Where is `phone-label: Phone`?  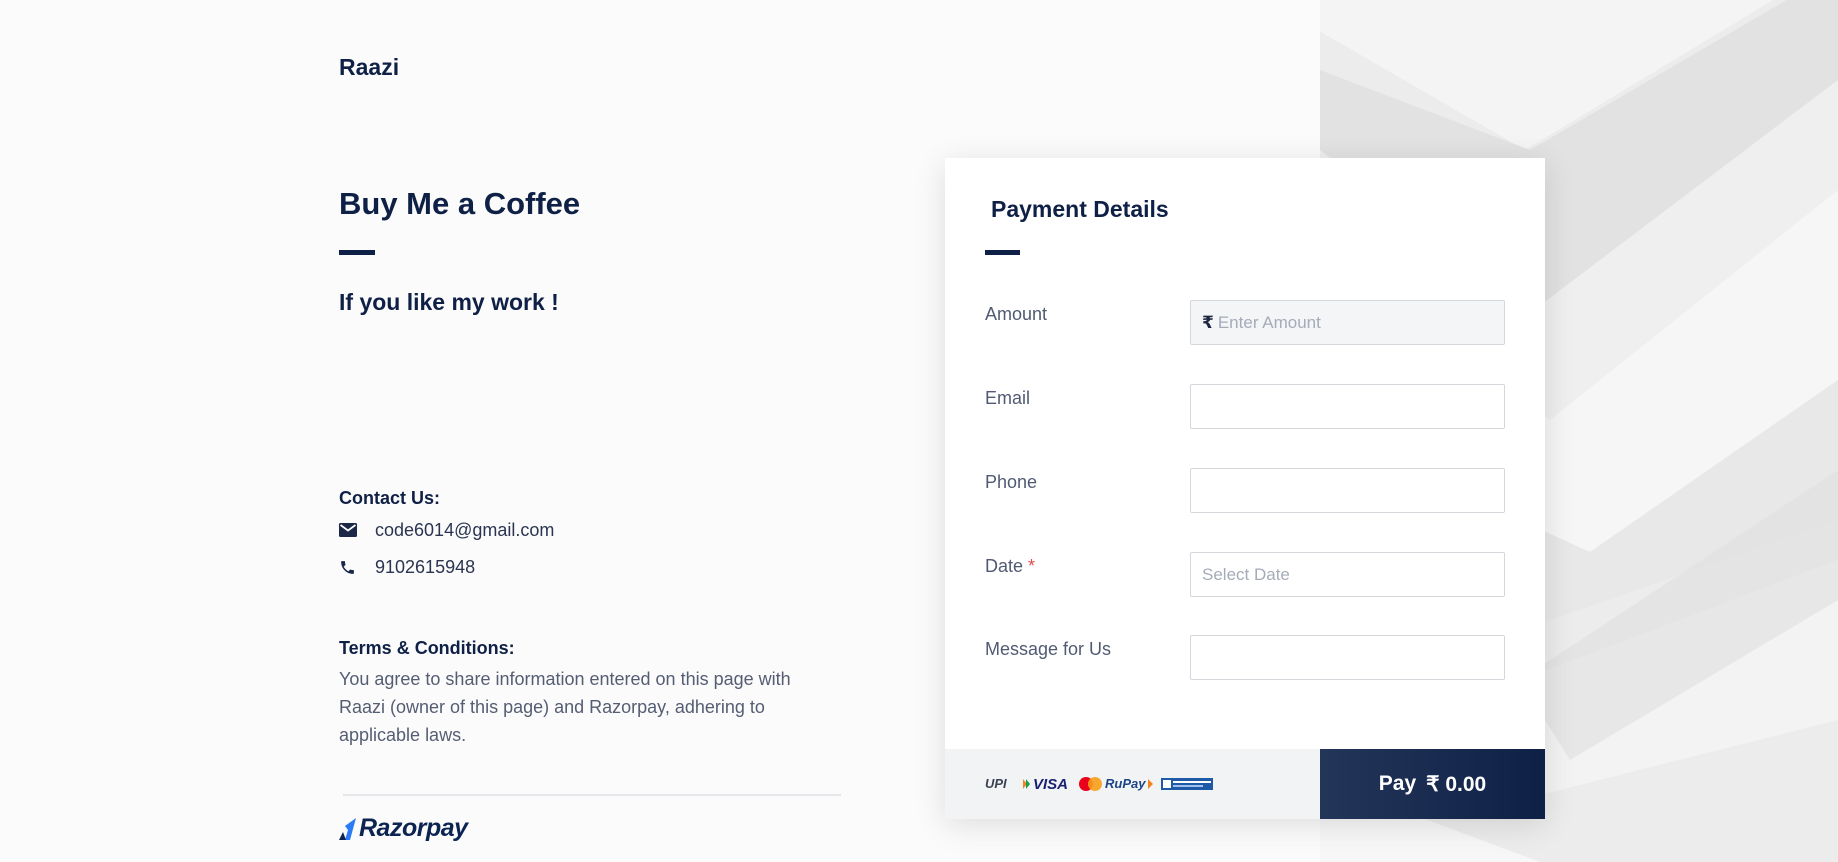
phone-label: Phone is located at coordinates (1011, 482).